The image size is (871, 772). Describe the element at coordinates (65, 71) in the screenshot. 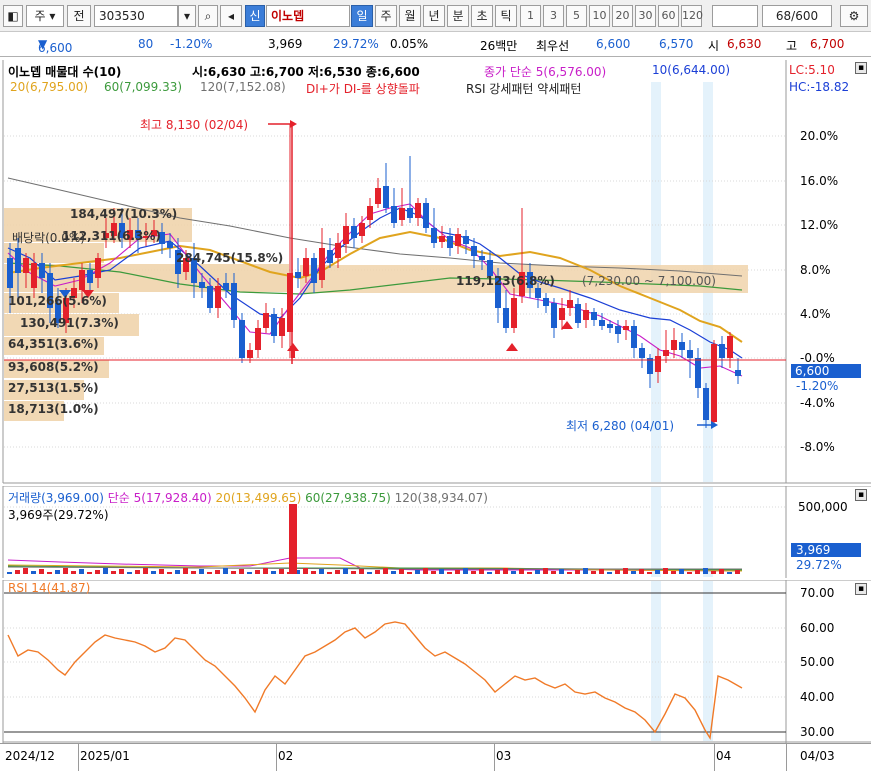

I see `legend-title: 이노뎁 매물대 수(10)` at that location.